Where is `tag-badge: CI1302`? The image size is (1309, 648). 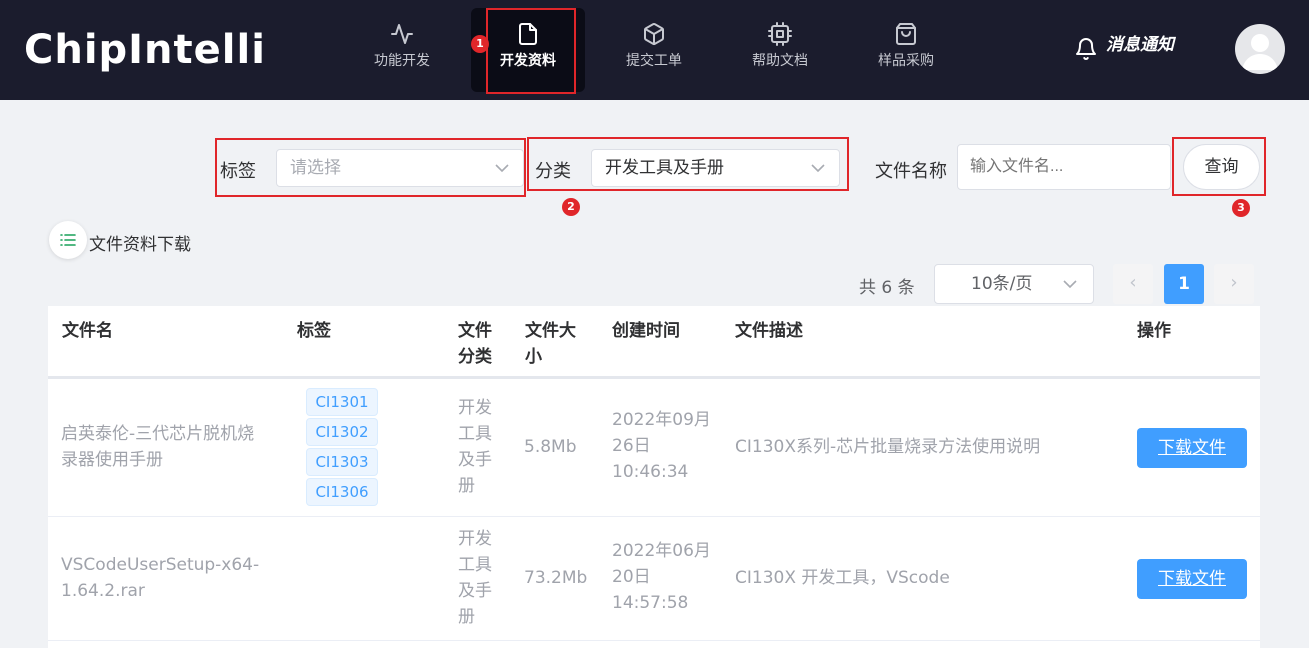 tag-badge: CI1302 is located at coordinates (342, 432).